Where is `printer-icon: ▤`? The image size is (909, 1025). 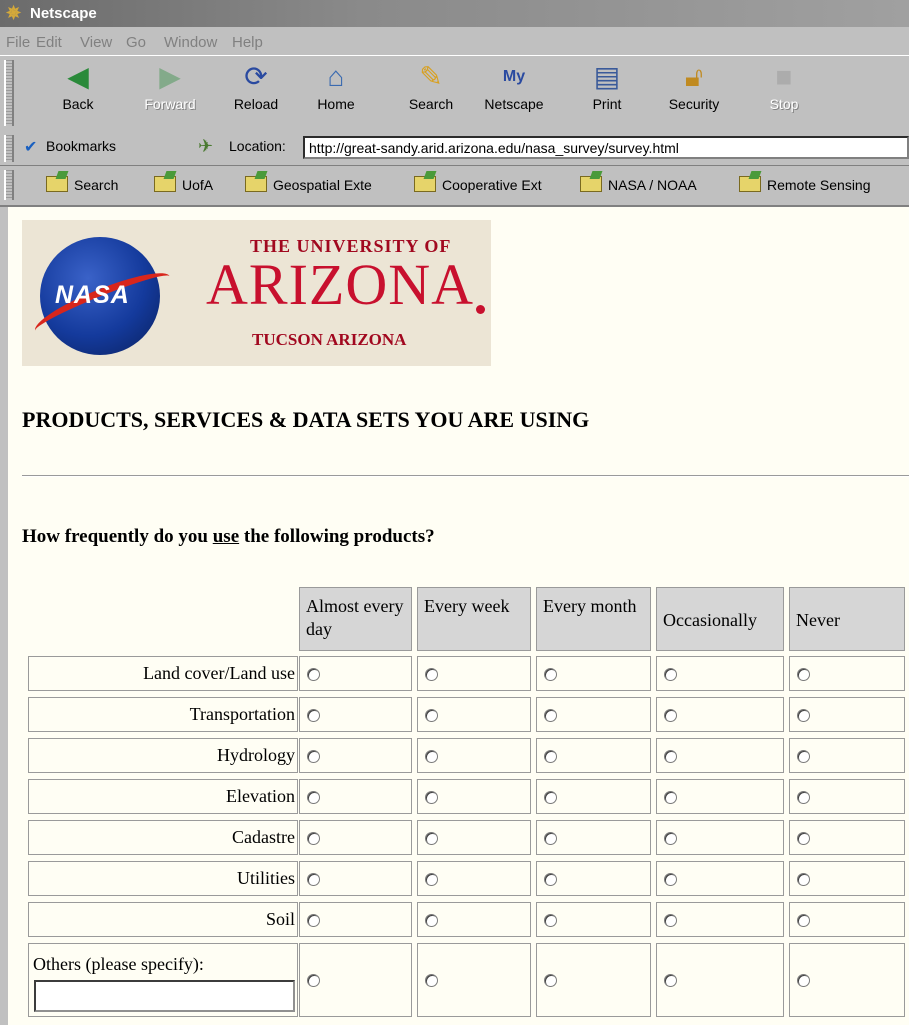
printer-icon: ▤ is located at coordinates (607, 76).